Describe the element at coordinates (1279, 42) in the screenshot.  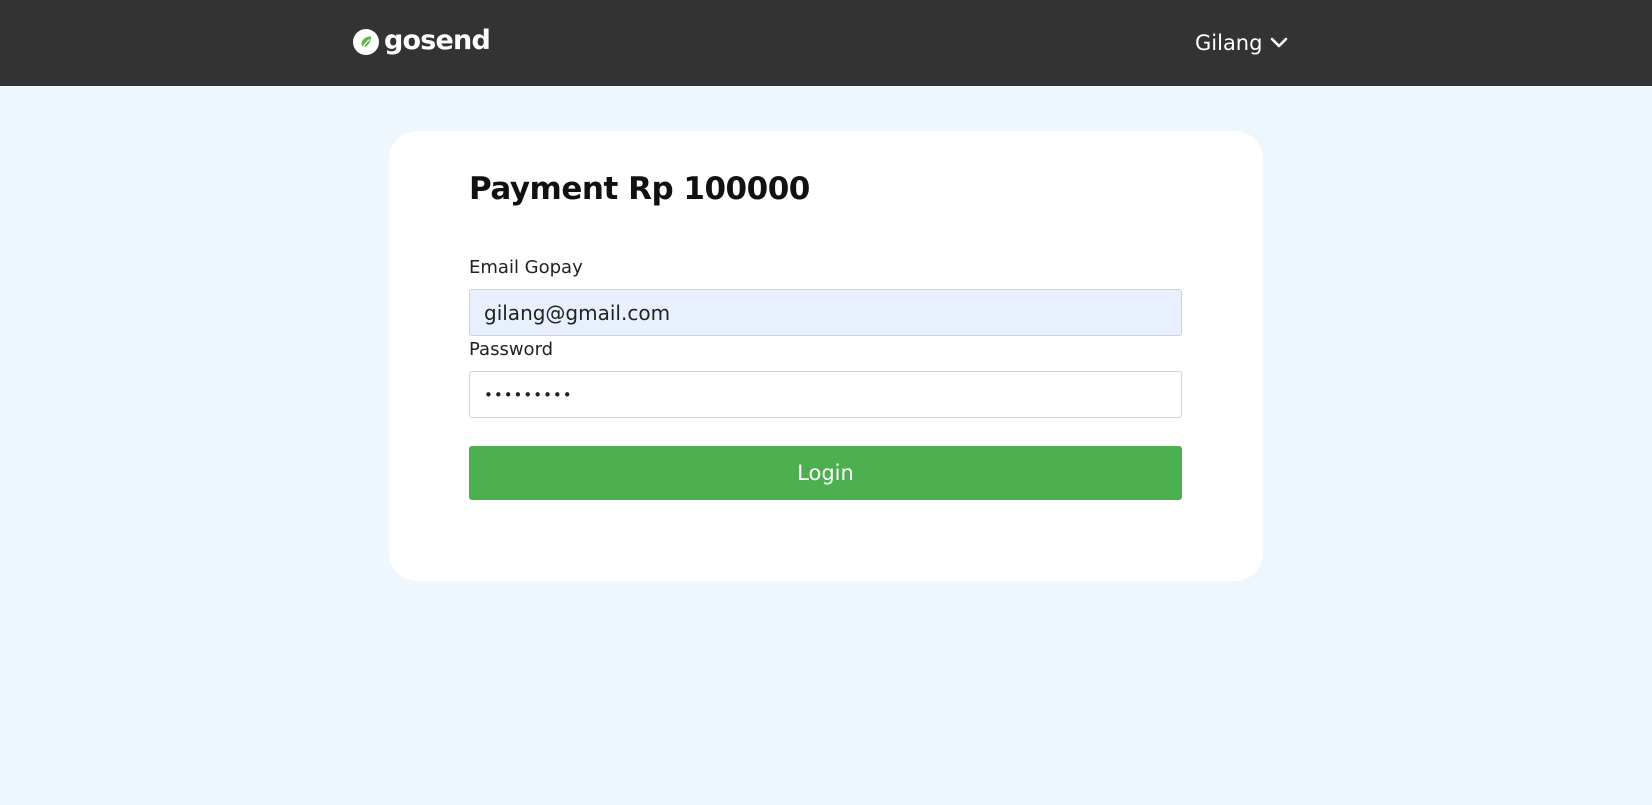
I see `chevron-down-icon` at that location.